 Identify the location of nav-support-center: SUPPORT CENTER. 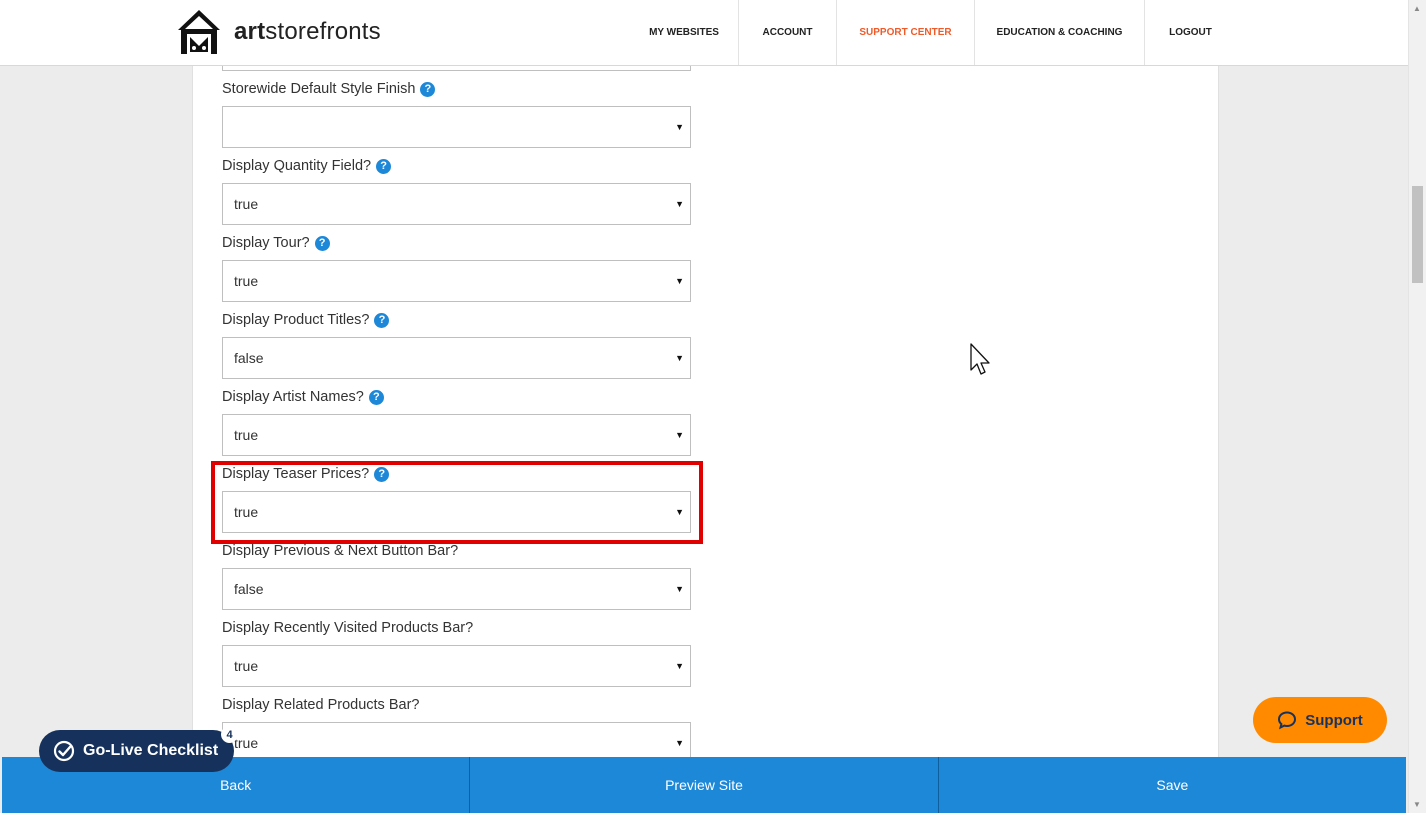
(905, 32).